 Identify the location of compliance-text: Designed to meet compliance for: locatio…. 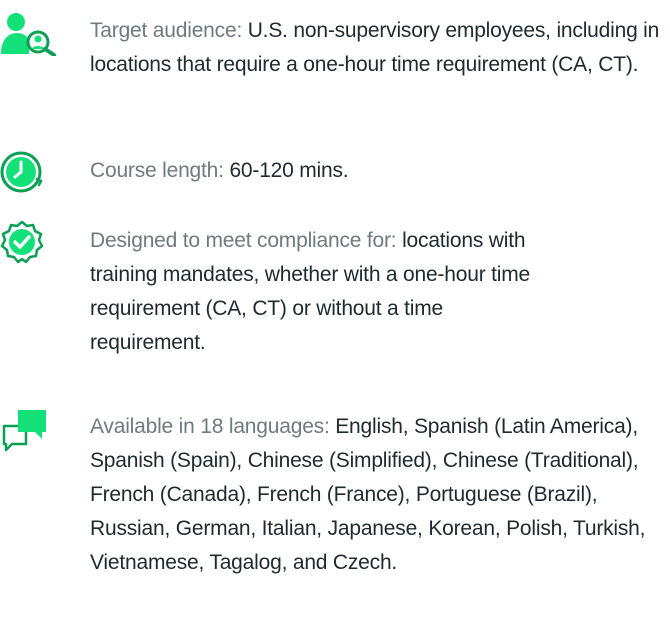
(310, 292).